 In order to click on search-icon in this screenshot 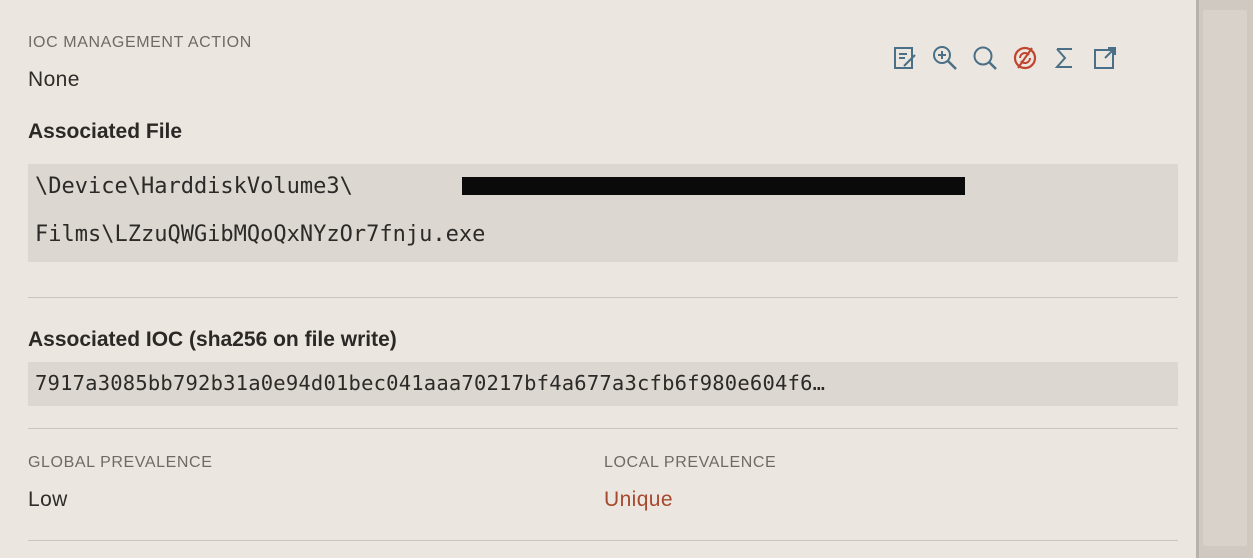, I will do `click(985, 58)`.